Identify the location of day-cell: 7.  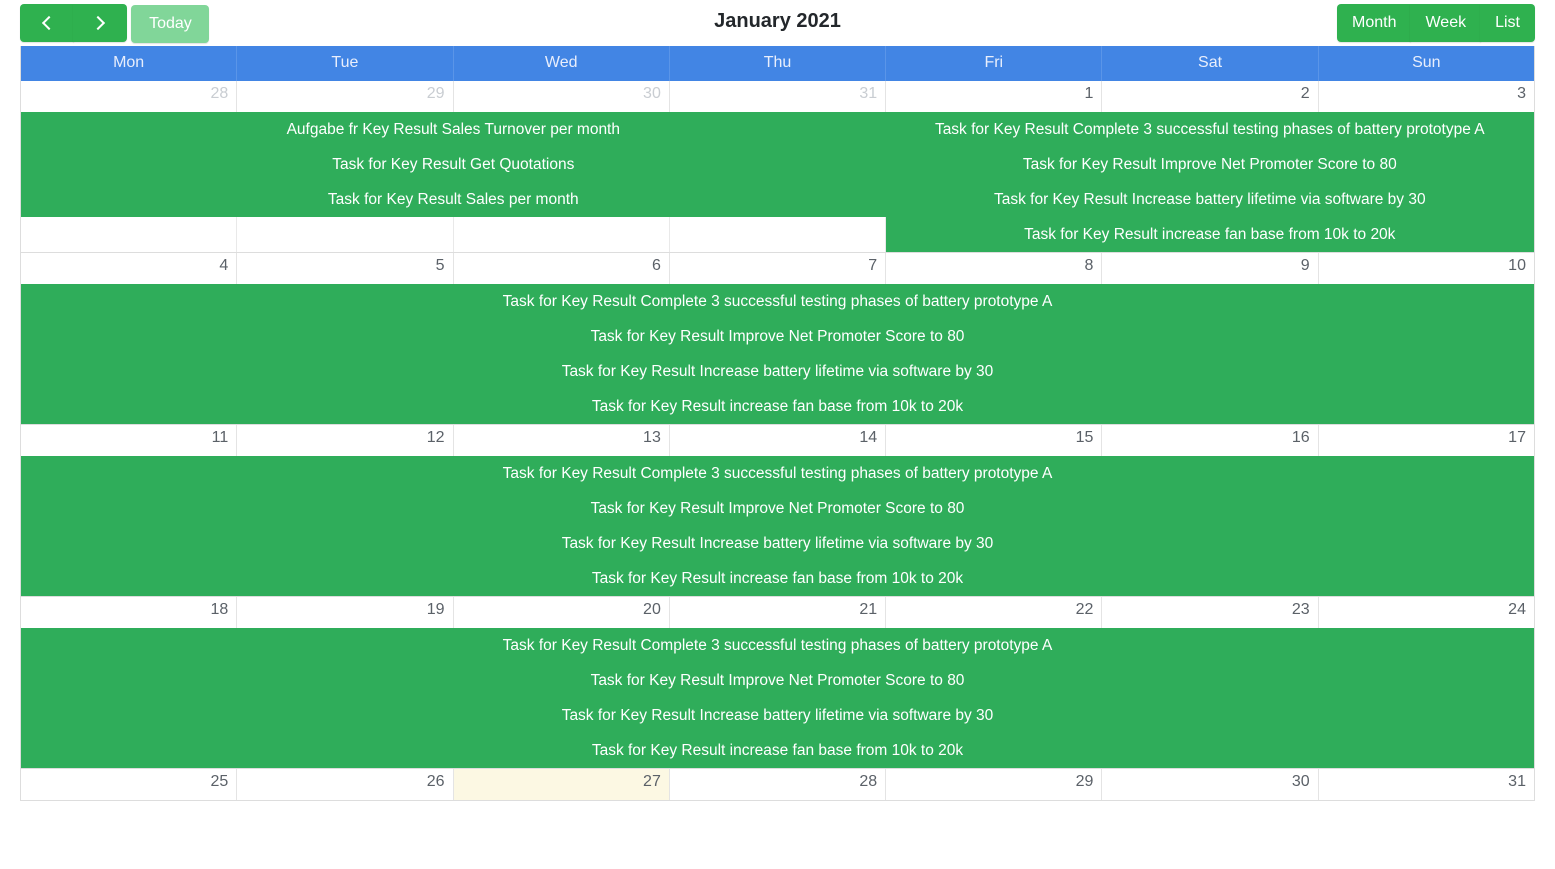
(776, 268).